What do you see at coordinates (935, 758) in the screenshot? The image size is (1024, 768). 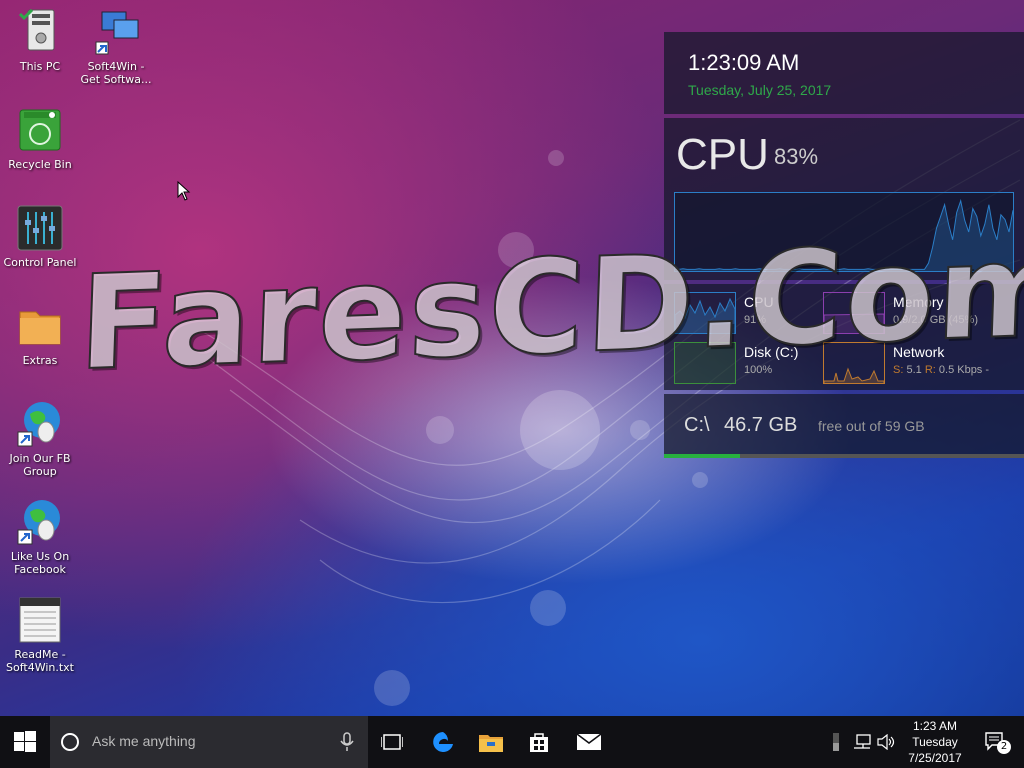 I see `taskbar-date: 7/25/2017` at bounding box center [935, 758].